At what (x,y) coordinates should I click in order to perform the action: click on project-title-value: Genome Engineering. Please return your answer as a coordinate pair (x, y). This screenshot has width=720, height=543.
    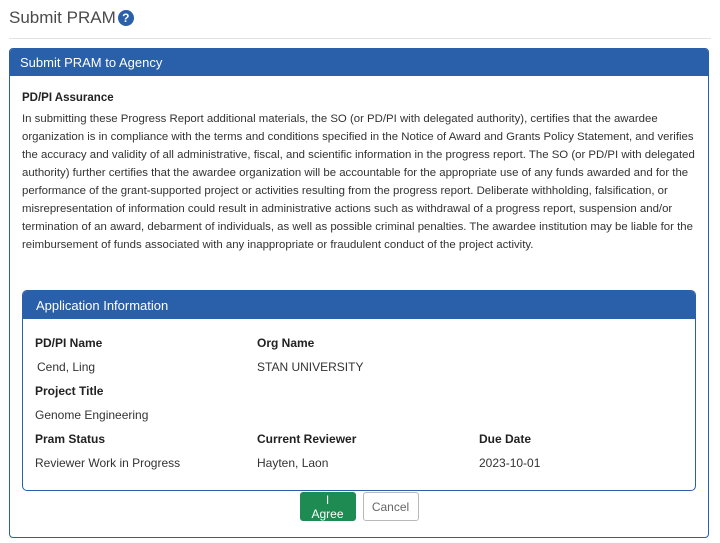
    Looking at the image, I should click on (92, 415).